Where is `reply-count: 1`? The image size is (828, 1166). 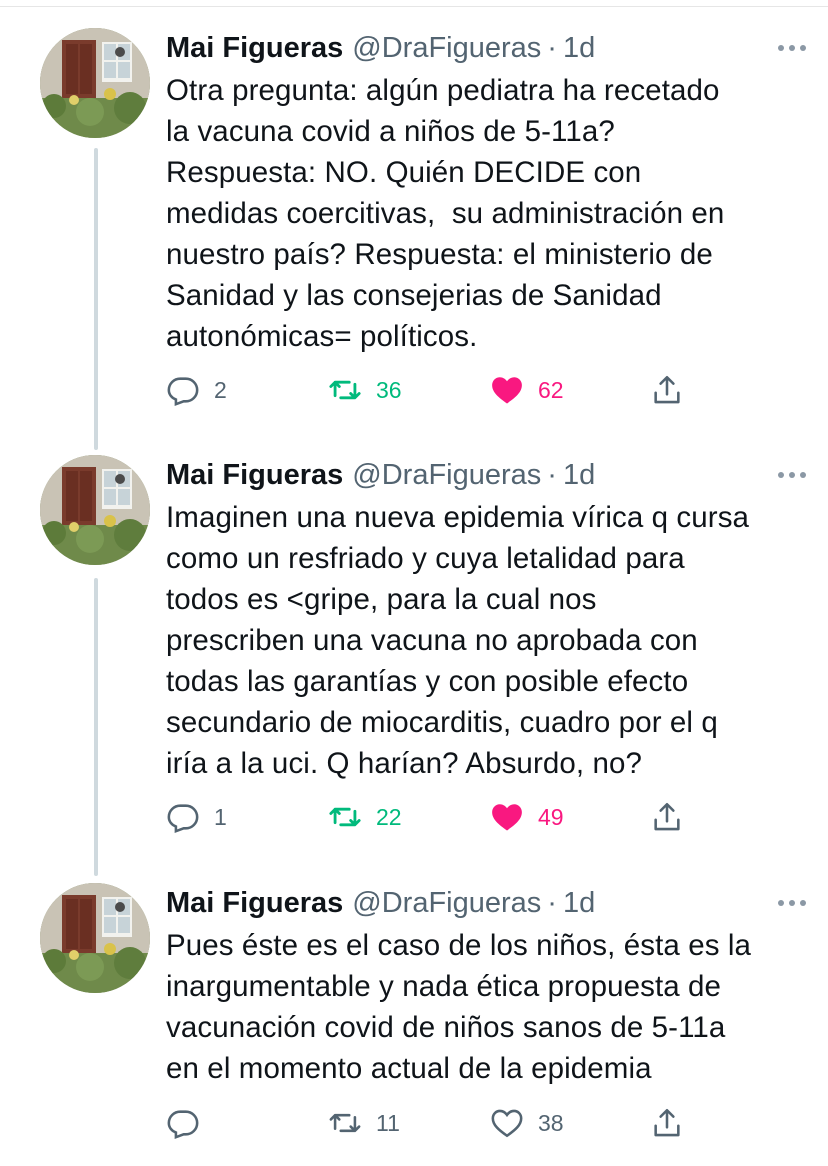
reply-count: 1 is located at coordinates (220, 816).